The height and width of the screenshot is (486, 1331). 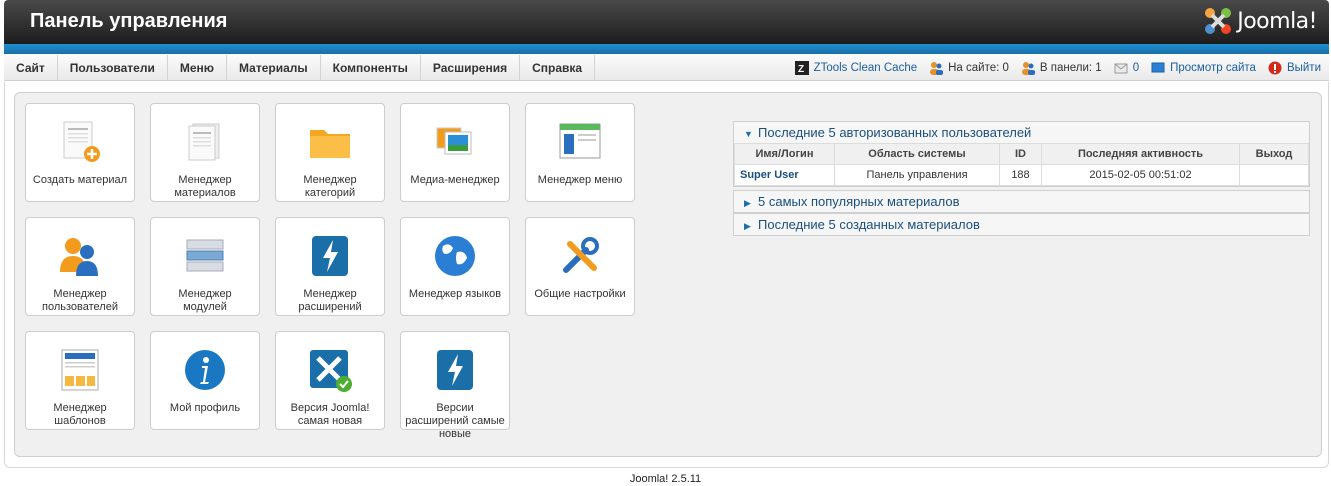 I want to click on monitor-icon, so click(x=1158, y=67).